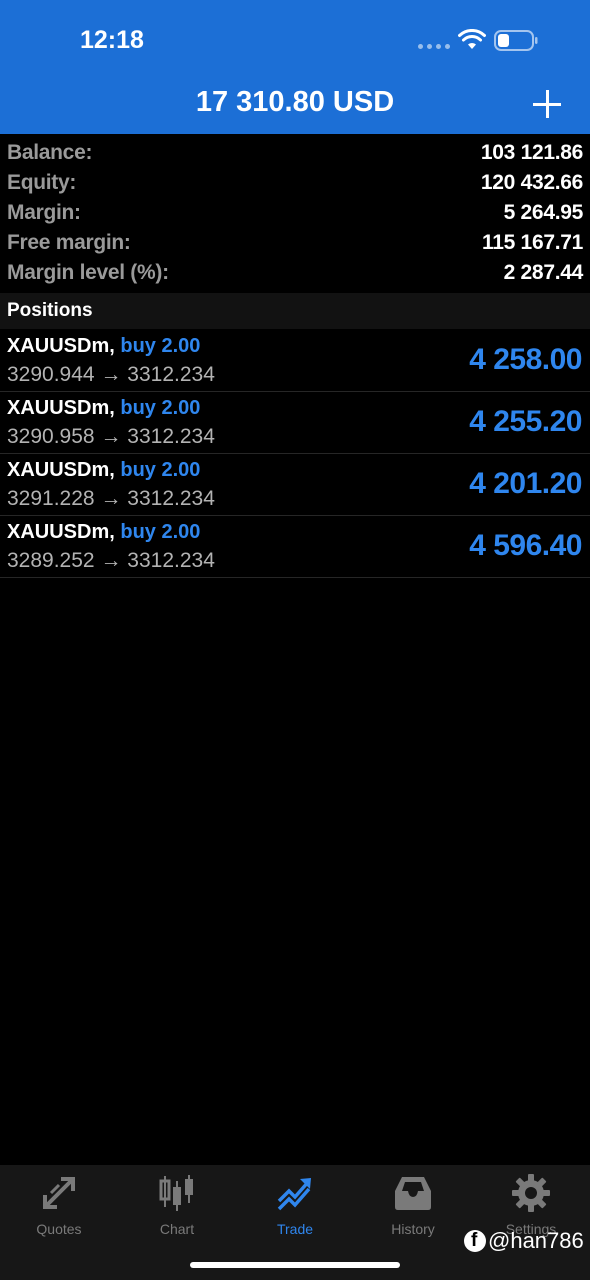  I want to click on watermark-text: @han786, so click(536, 1240).